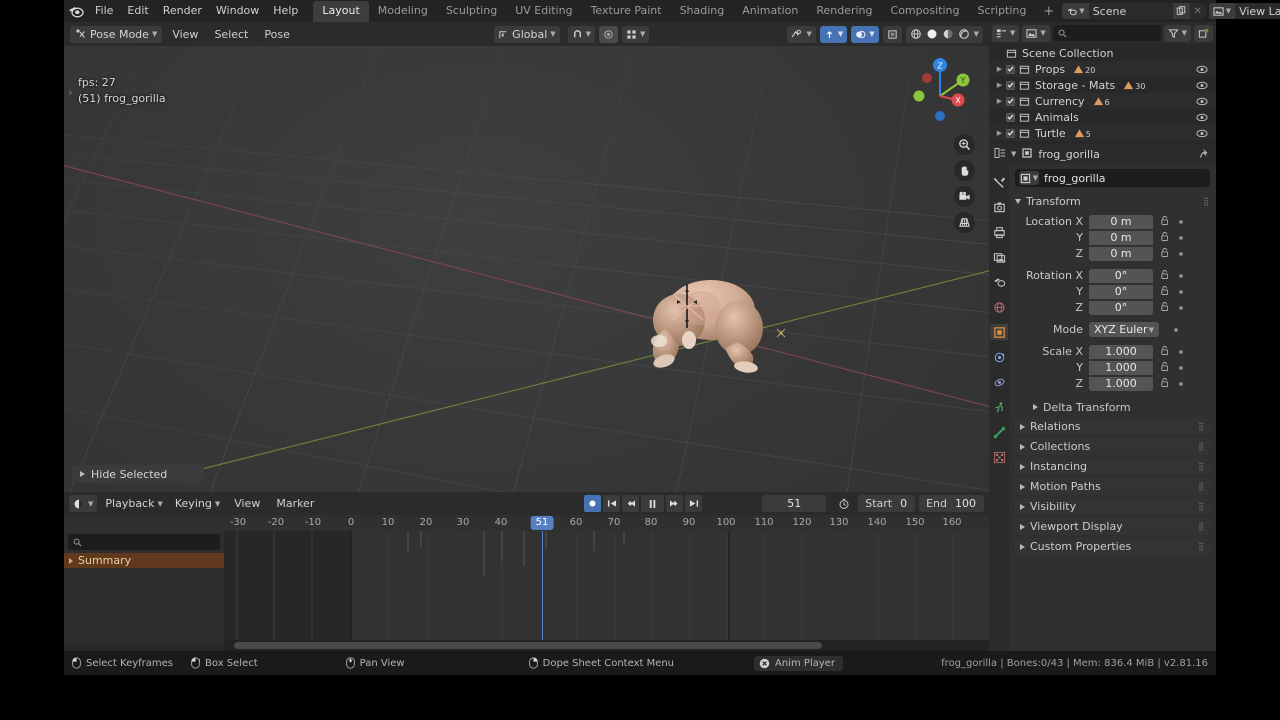 This screenshot has height=720, width=1280. What do you see at coordinates (1112, 506) in the screenshot?
I see `panel-header-visibility: Visibility ⣿` at bounding box center [1112, 506].